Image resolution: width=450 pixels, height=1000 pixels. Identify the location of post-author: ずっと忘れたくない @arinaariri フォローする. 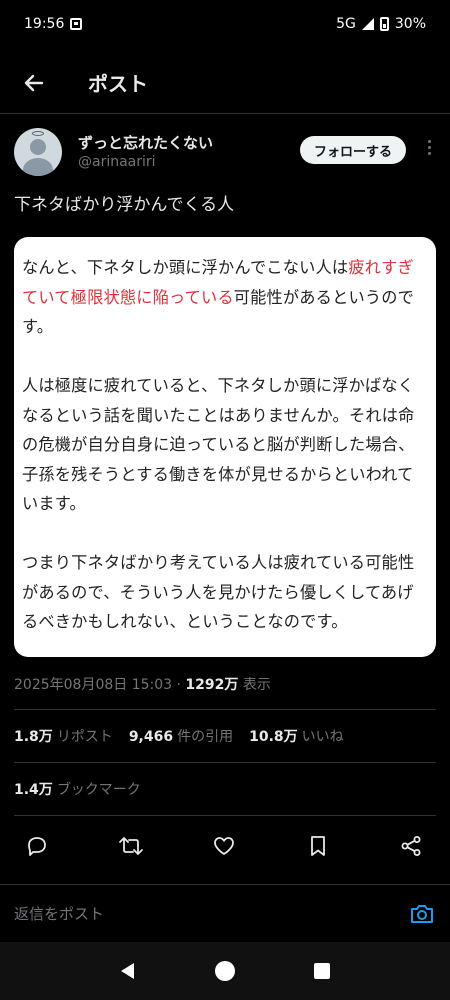
(225, 154).